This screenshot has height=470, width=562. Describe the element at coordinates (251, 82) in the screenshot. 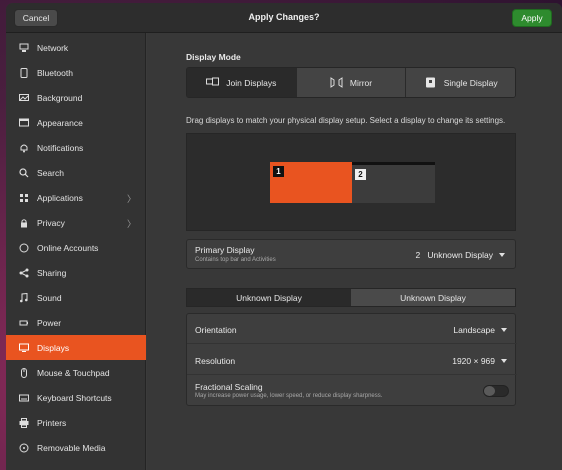

I see `mode-label: Join Displays` at that location.